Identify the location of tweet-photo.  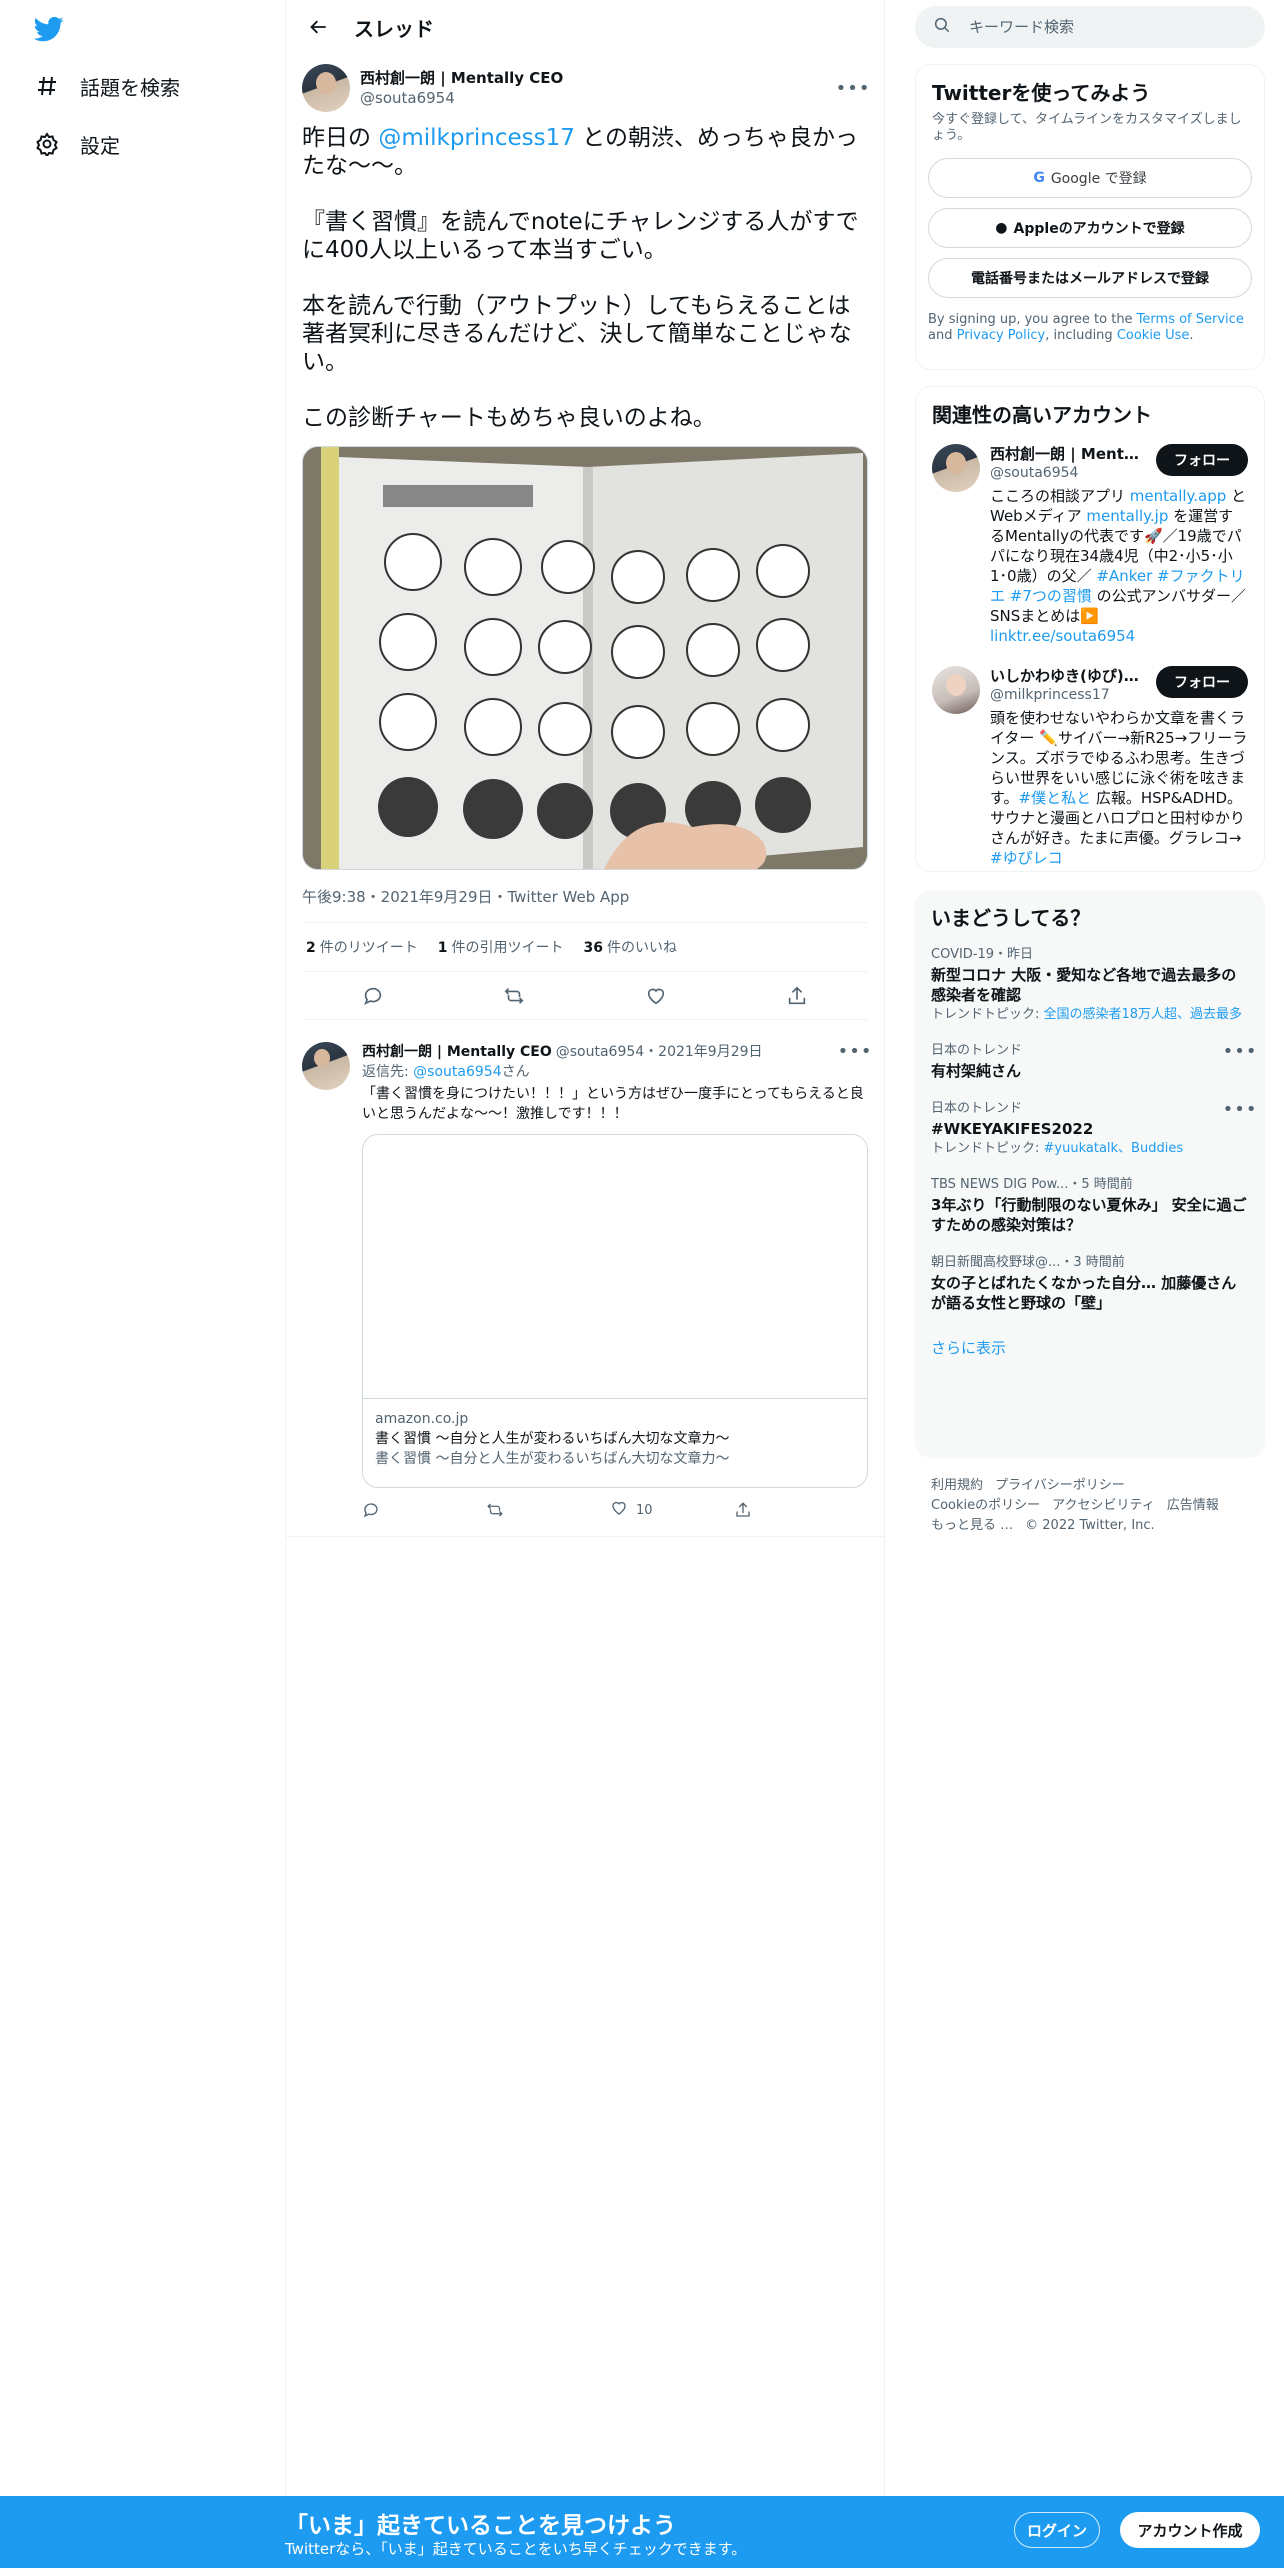
(585, 658).